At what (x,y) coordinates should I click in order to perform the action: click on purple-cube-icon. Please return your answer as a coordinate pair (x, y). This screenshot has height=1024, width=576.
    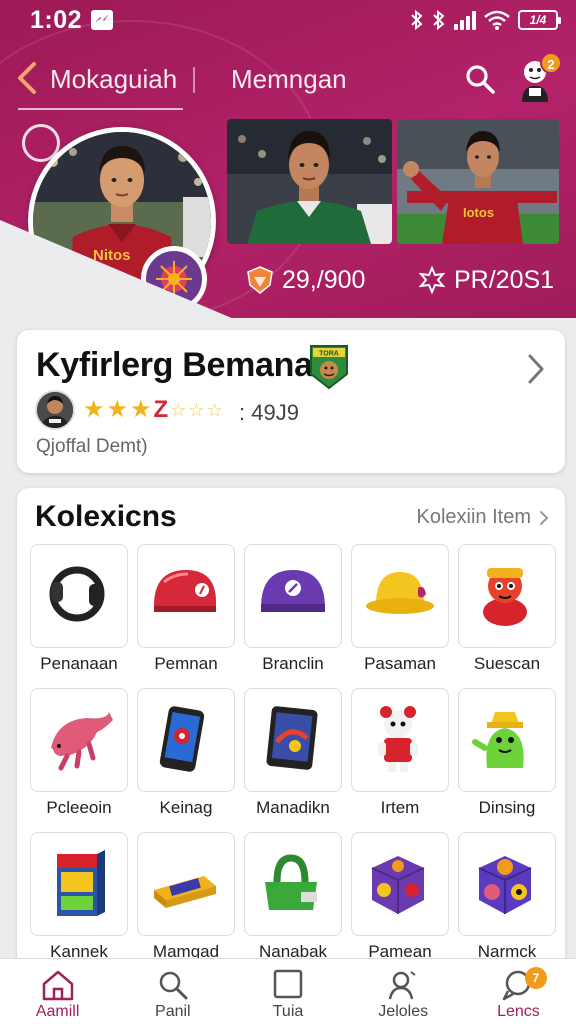
    Looking at the image, I should click on (398, 885).